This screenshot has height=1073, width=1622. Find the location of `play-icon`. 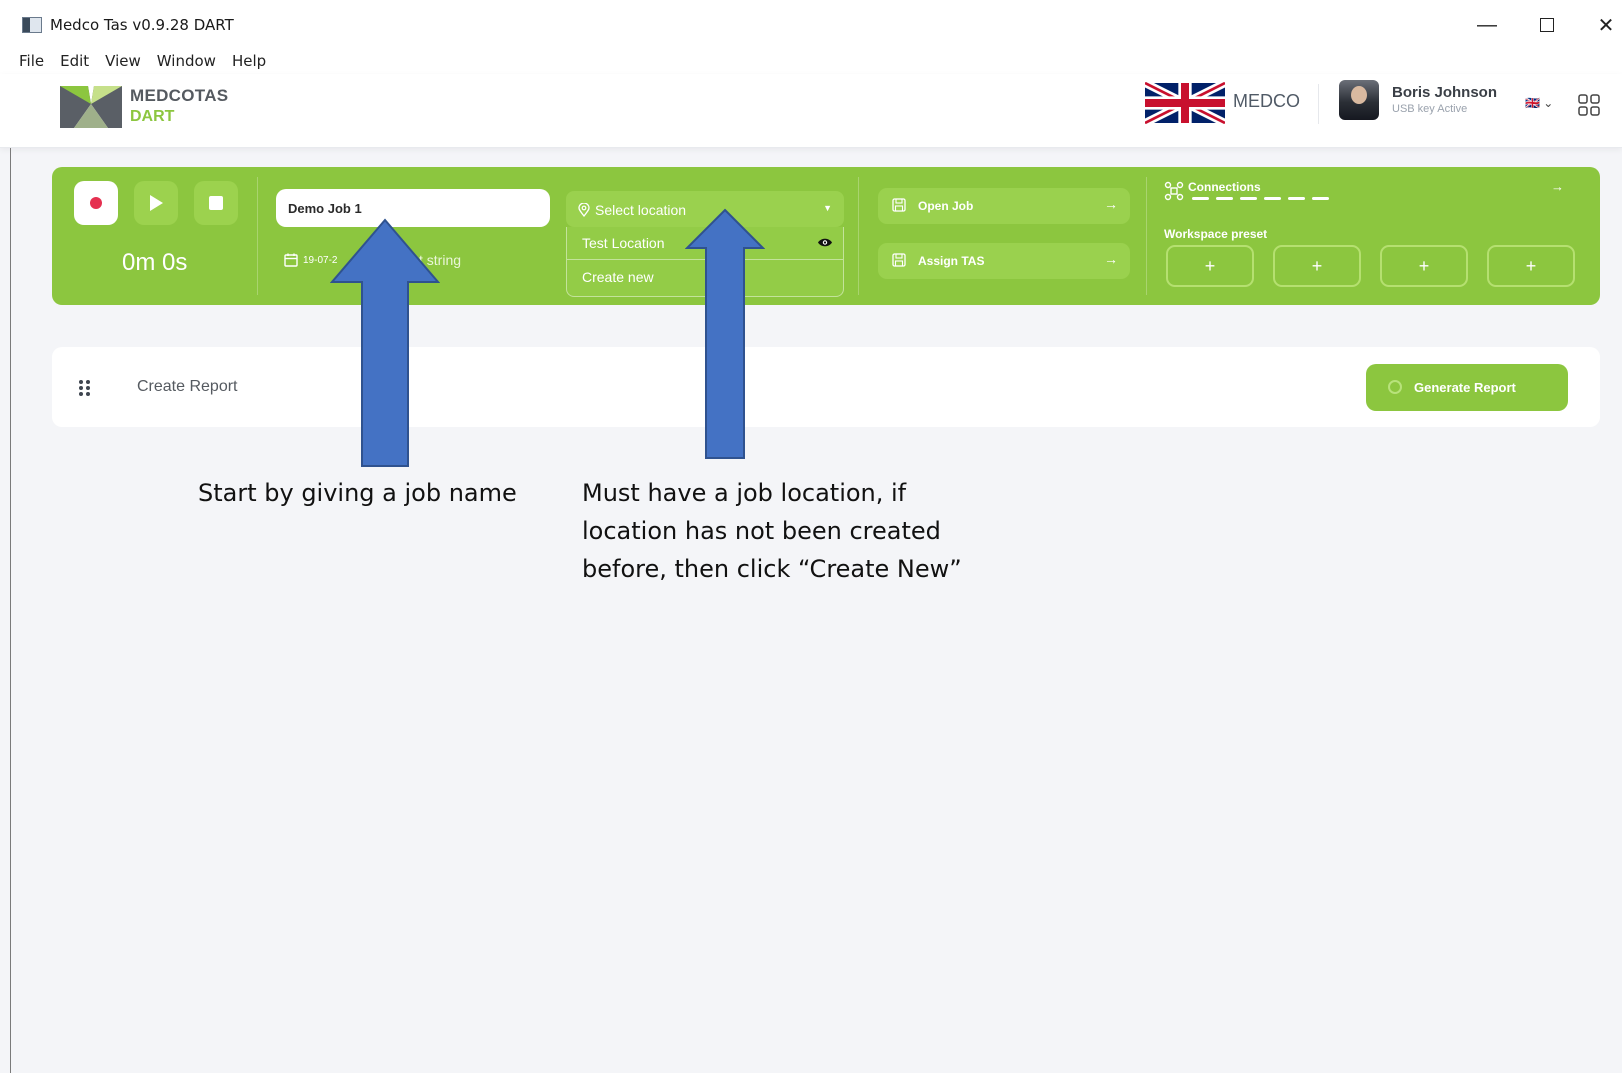

play-icon is located at coordinates (156, 203).